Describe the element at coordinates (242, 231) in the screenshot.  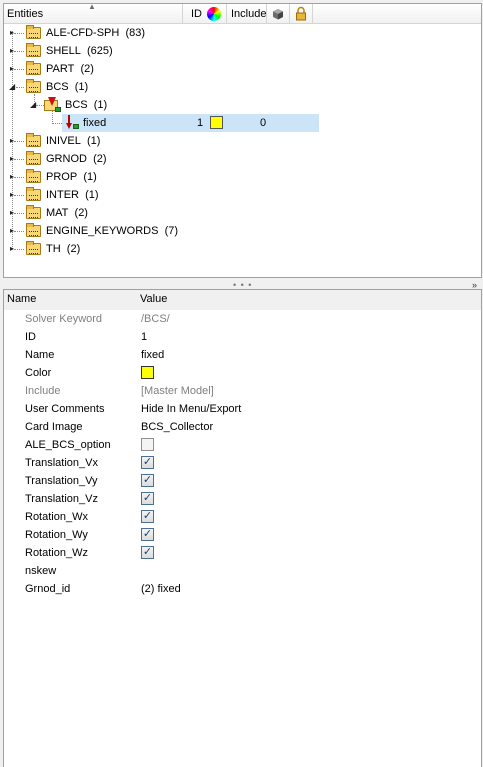
I see `tree-item-engine-keywords: ▸ ENGINE_KEYWORDS (7)` at that location.